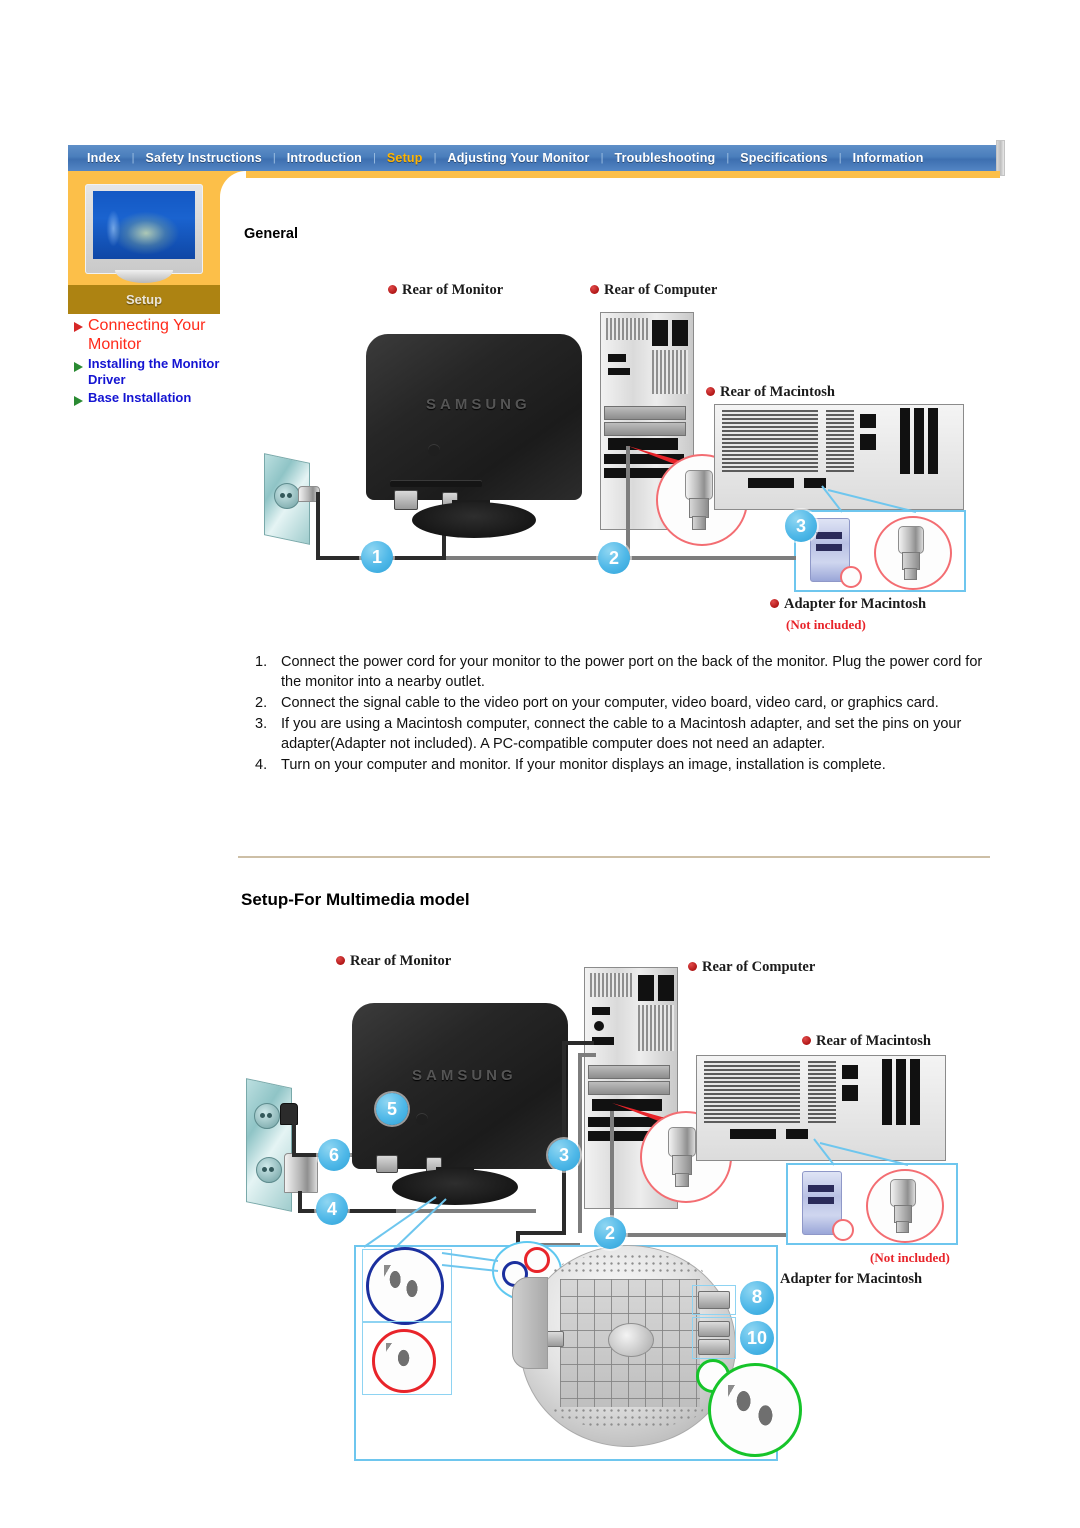 This screenshot has width=1080, height=1528. What do you see at coordinates (147, 335) in the screenshot?
I see `sidebar-item-label: Connecting Your Monitor` at bounding box center [147, 335].